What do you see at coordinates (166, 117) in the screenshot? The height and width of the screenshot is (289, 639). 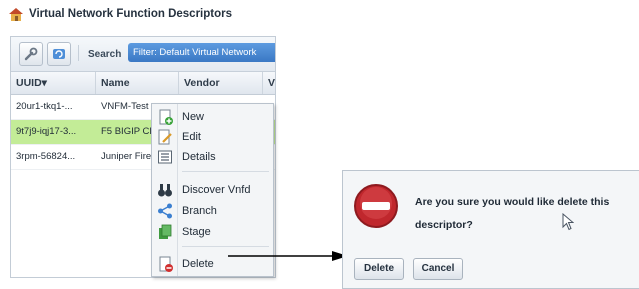 I see `new-icon` at bounding box center [166, 117].